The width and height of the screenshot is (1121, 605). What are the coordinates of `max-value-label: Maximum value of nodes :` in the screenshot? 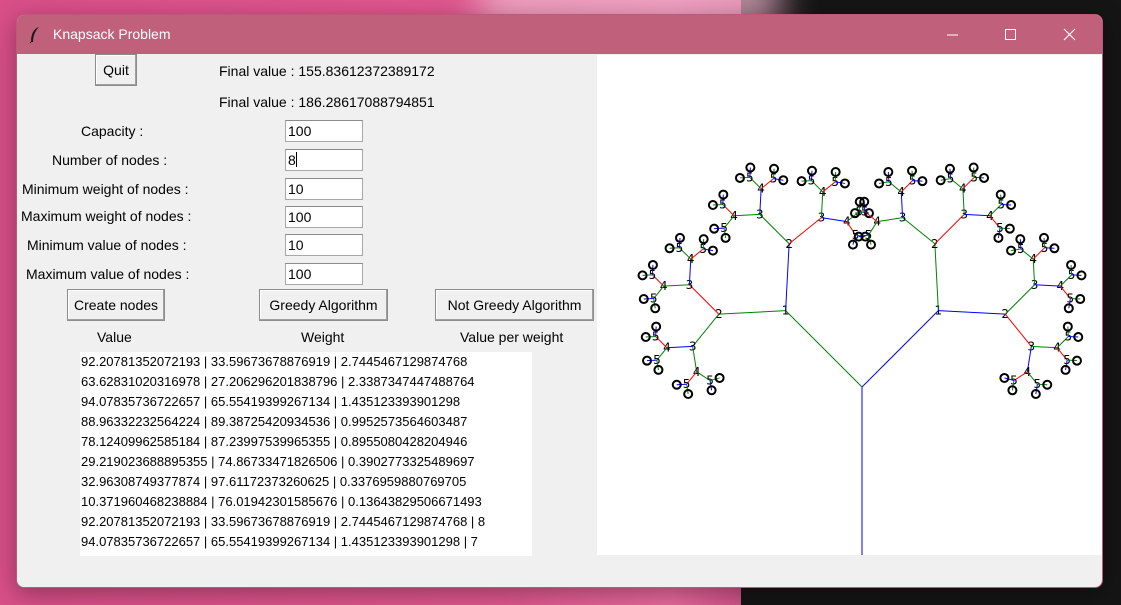 It's located at (108, 274).